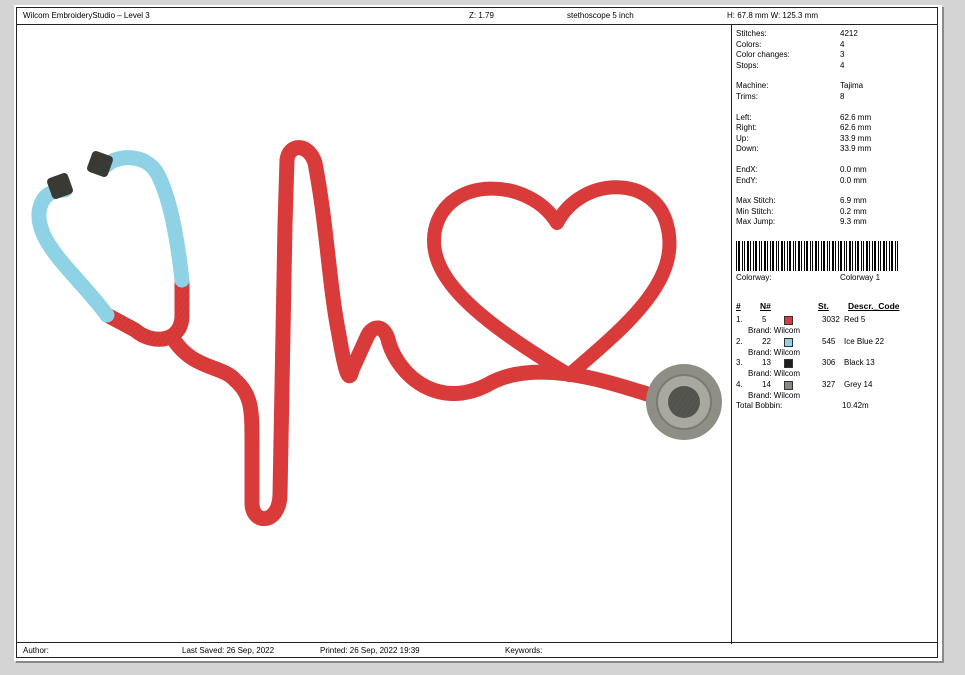  I want to click on stat-value: 0.2 mm, so click(853, 211).